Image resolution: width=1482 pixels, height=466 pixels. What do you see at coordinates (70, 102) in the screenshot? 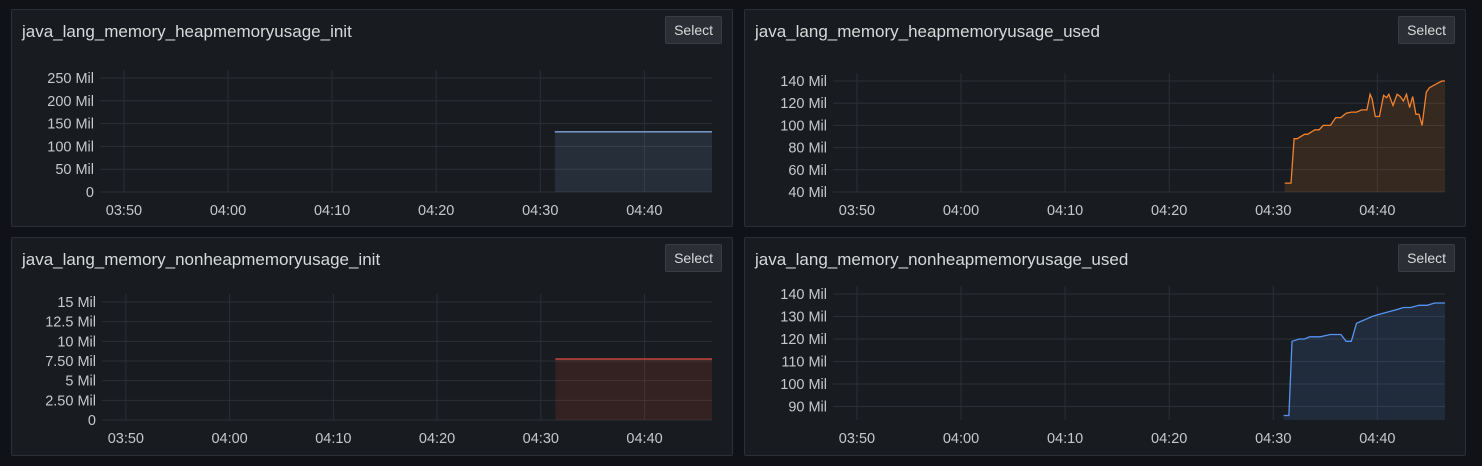
I see `y-tick-label: 200 Mil` at bounding box center [70, 102].